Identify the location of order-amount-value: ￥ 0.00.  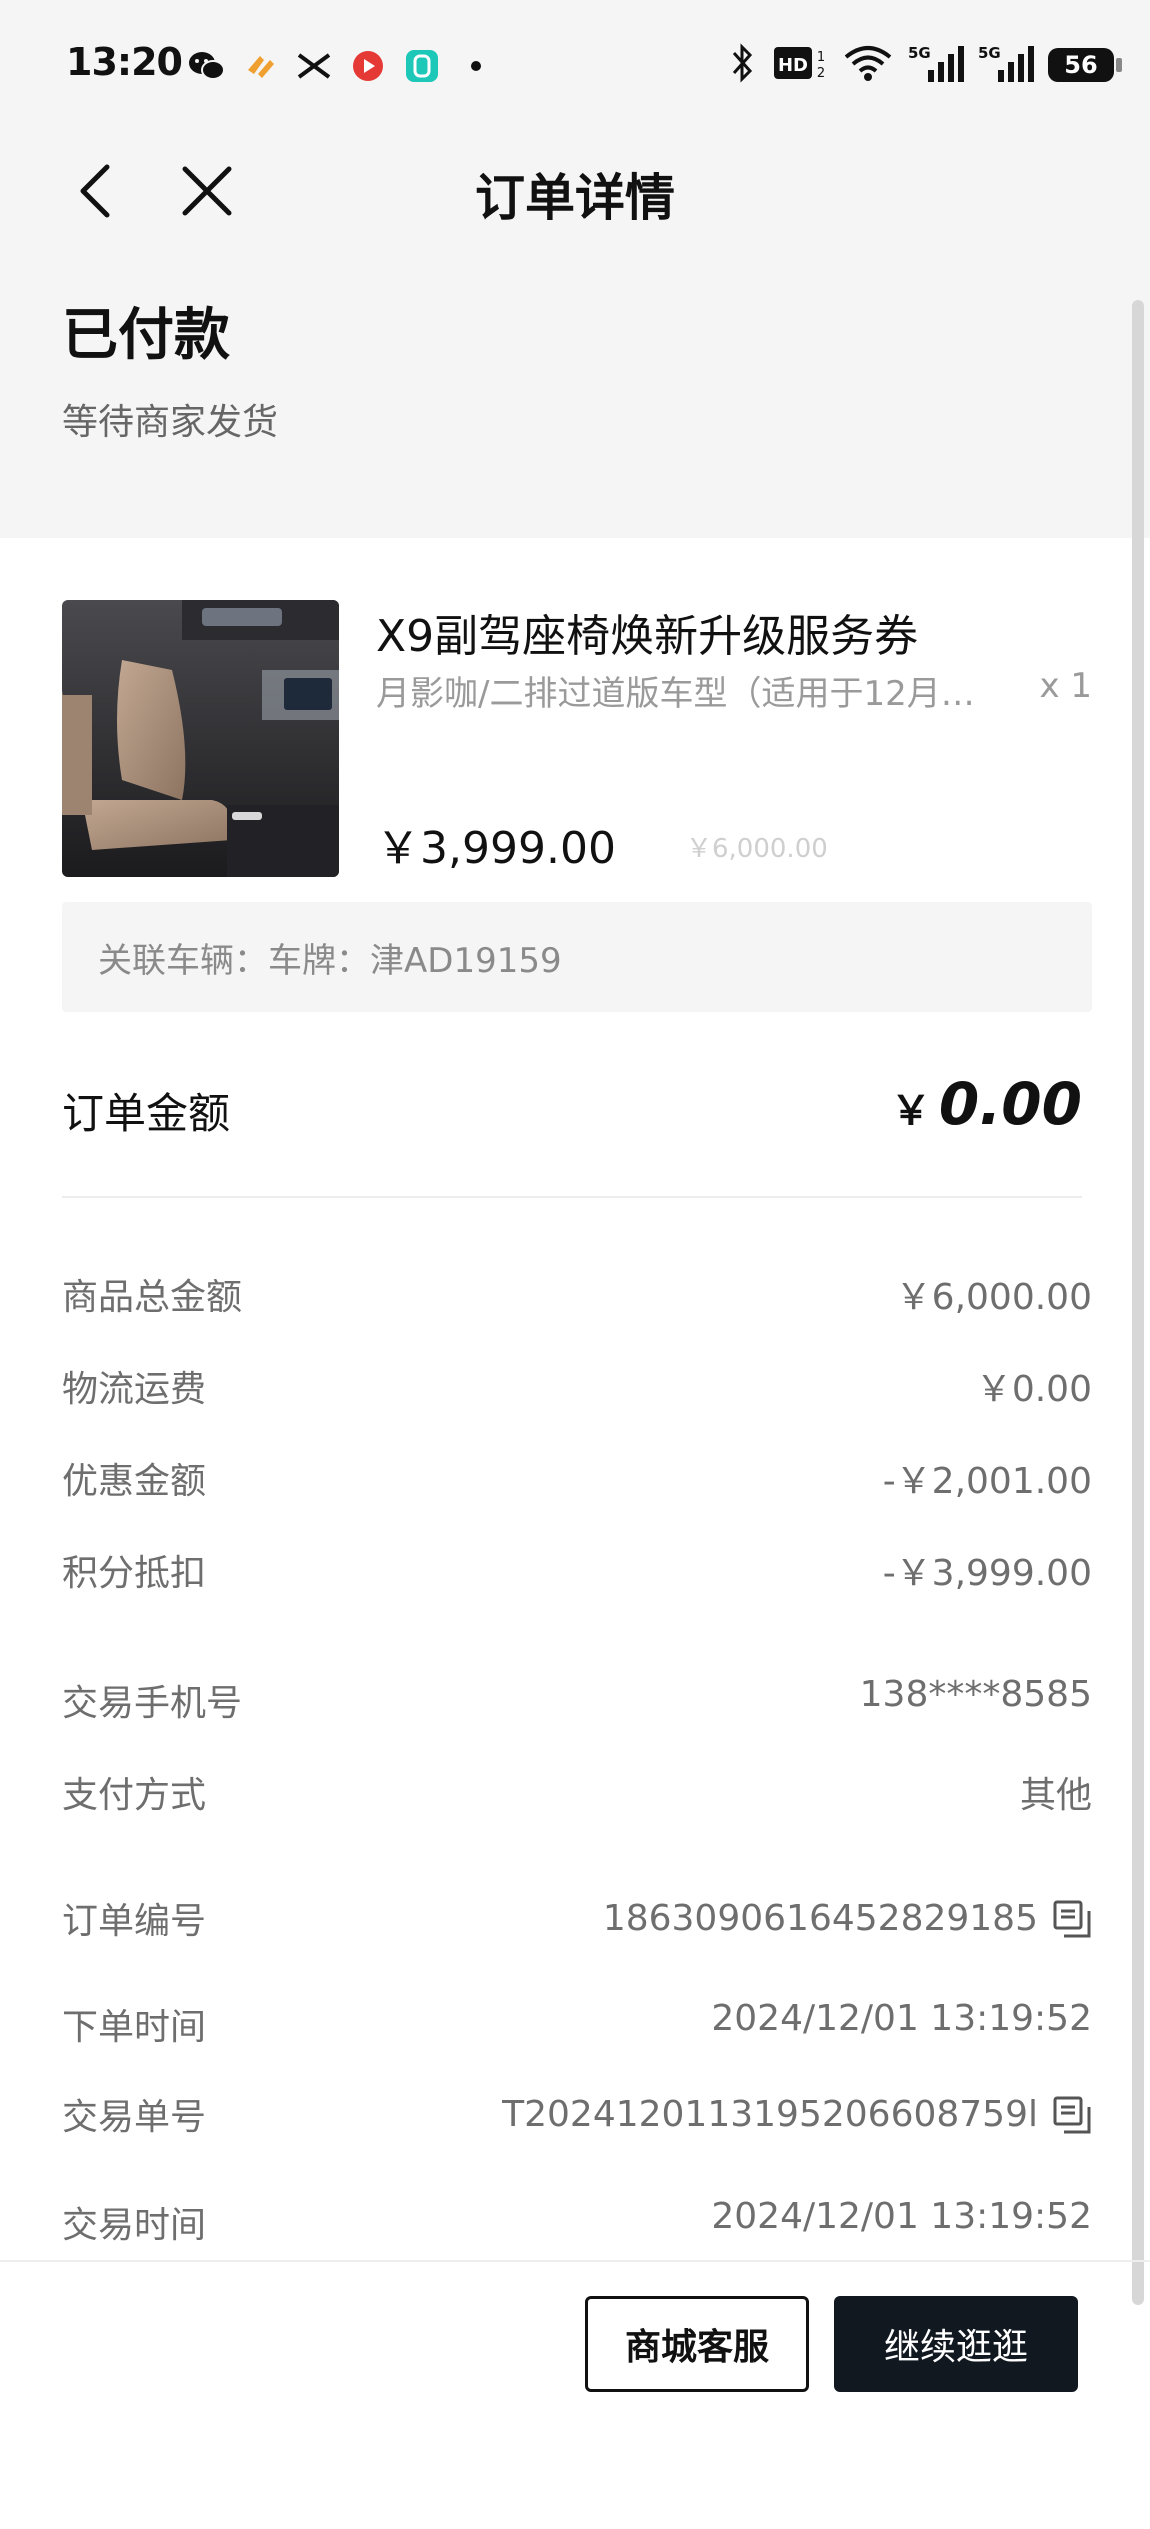
(986, 1104).